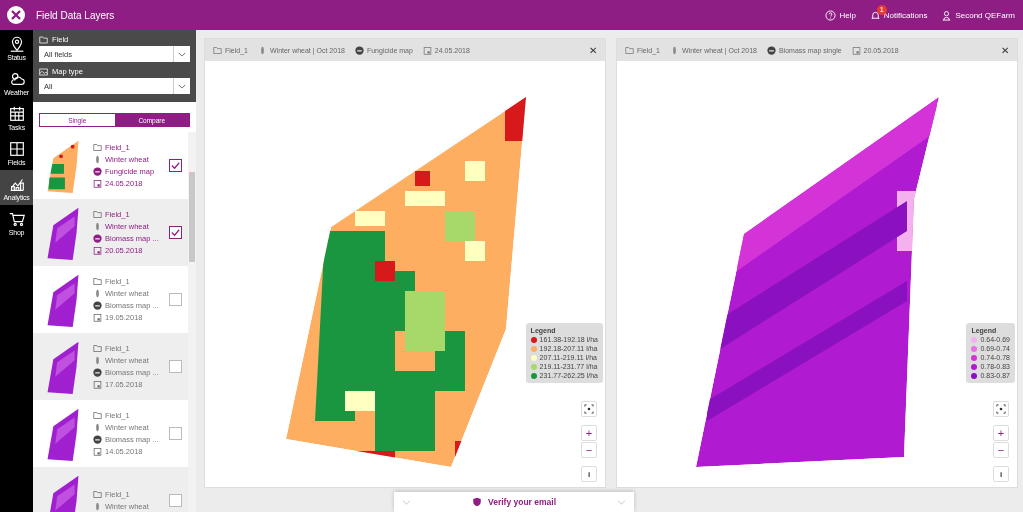 Image resolution: width=1023 pixels, height=512 pixels. What do you see at coordinates (978, 15) in the screenshot?
I see `user-menu: Second QEFarm` at bounding box center [978, 15].